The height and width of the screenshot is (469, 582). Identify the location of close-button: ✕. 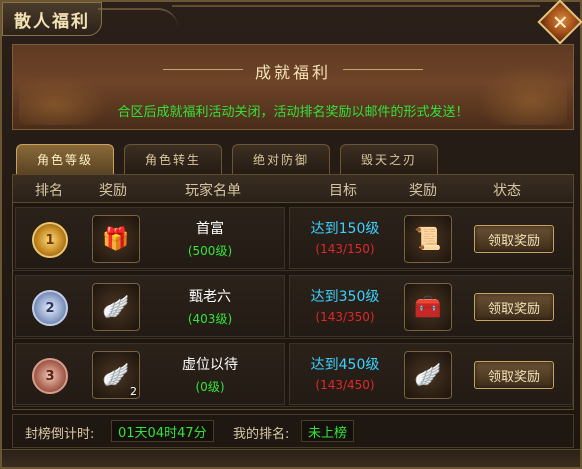
(559, 22).